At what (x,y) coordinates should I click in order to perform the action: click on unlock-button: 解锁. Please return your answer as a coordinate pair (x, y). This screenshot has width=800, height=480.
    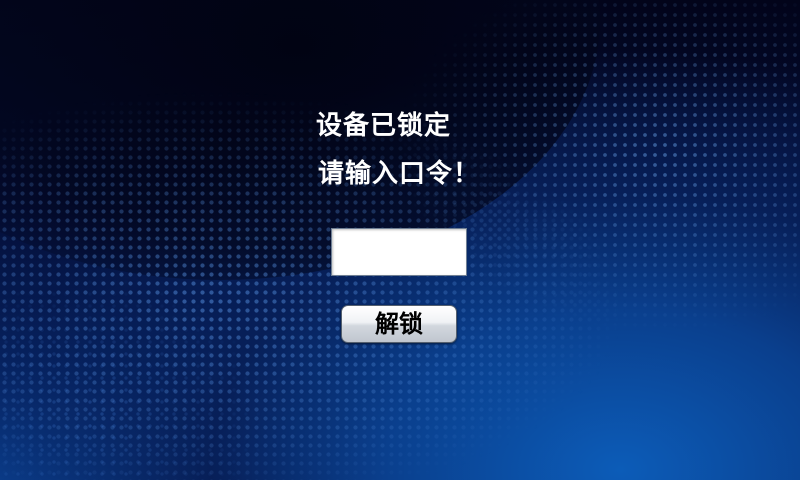
    Looking at the image, I should click on (399, 324).